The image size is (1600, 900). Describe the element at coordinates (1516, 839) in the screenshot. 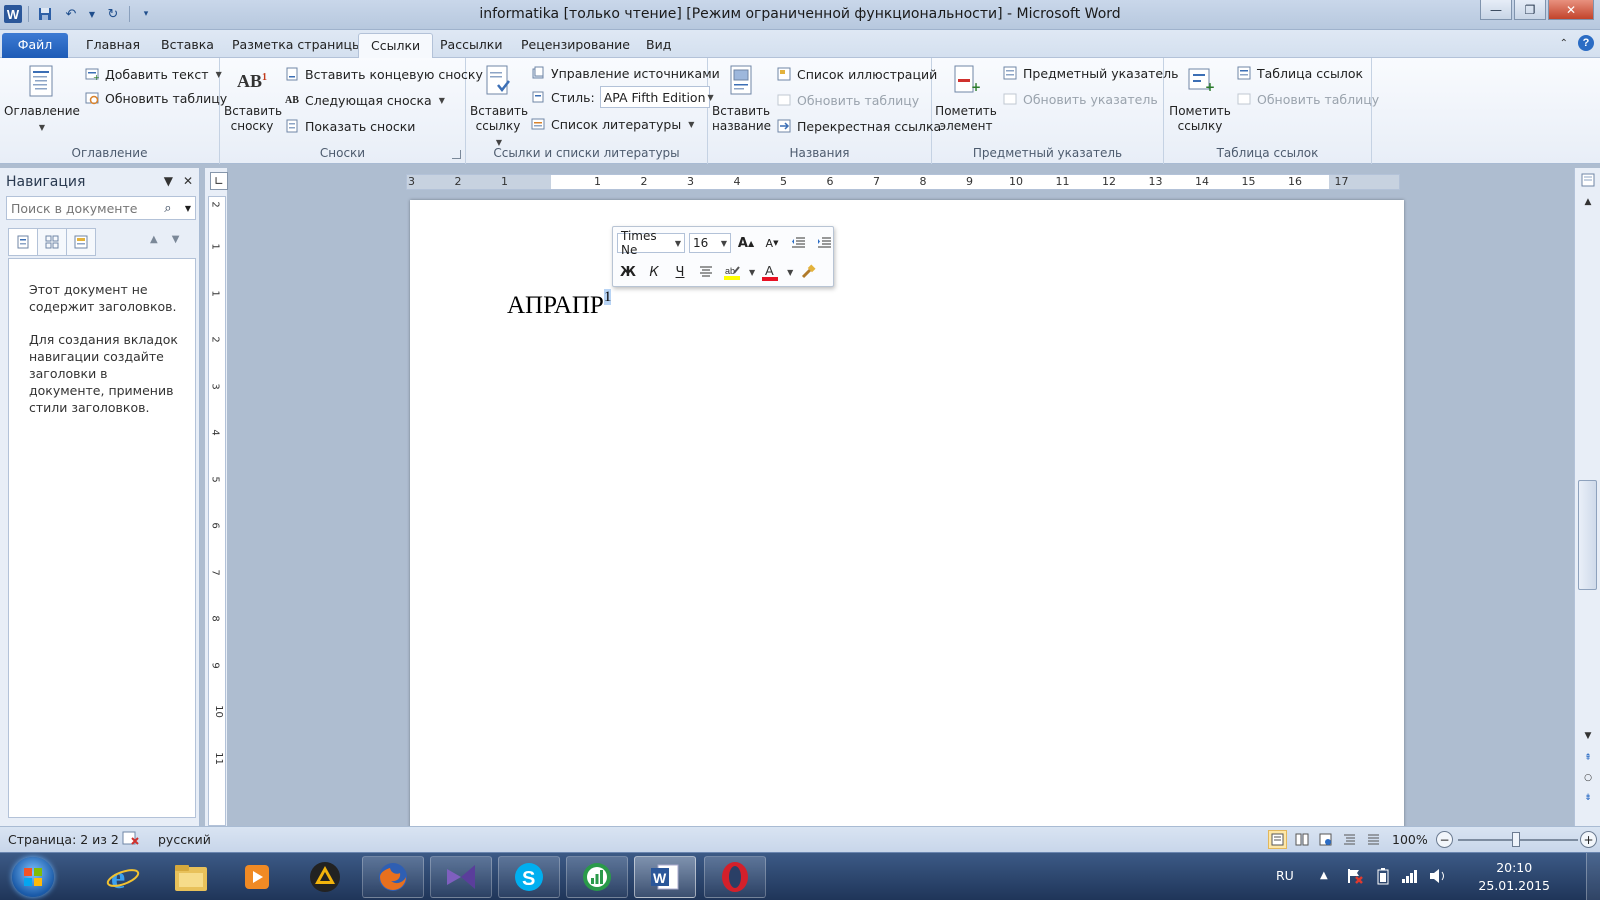

I see `zoom-slider-thumb` at that location.